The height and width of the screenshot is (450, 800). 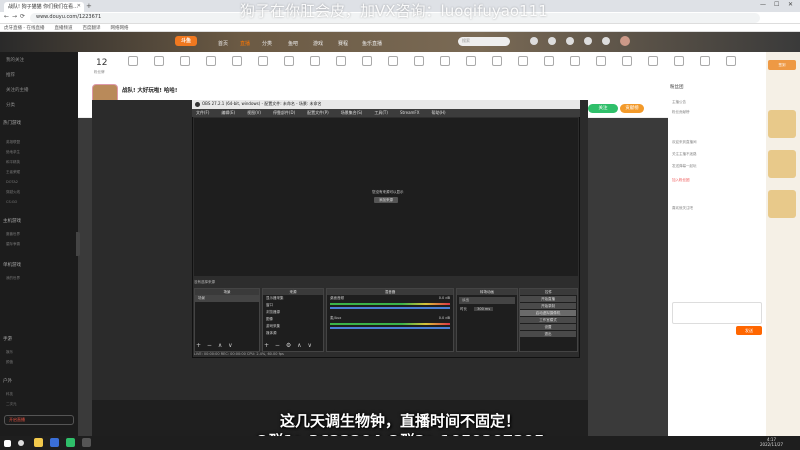 What do you see at coordinates (625, 41) in the screenshot?
I see `user-avatar` at bounding box center [625, 41].